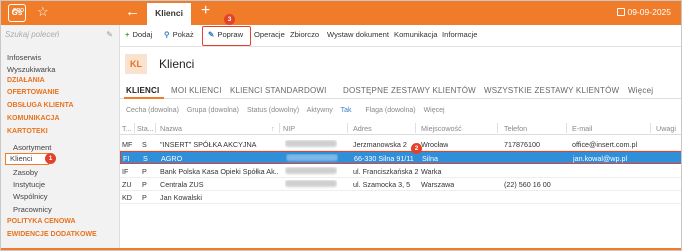 The width and height of the screenshot is (682, 251). I want to click on col-header-telefon: Telefon, so click(515, 128).